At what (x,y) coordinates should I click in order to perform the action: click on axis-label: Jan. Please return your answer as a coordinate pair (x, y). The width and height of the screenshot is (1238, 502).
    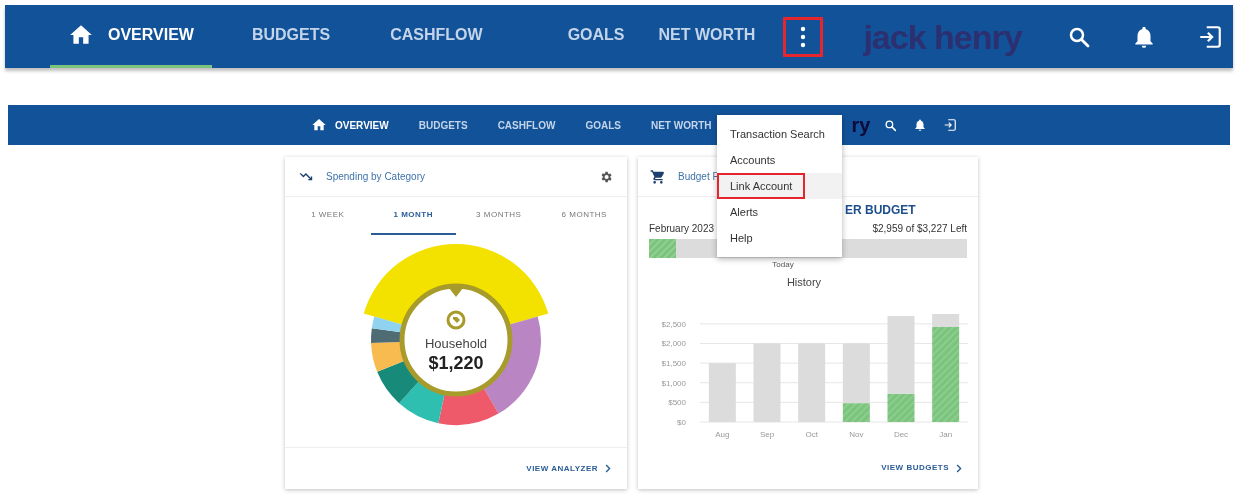
    Looking at the image, I should click on (946, 434).